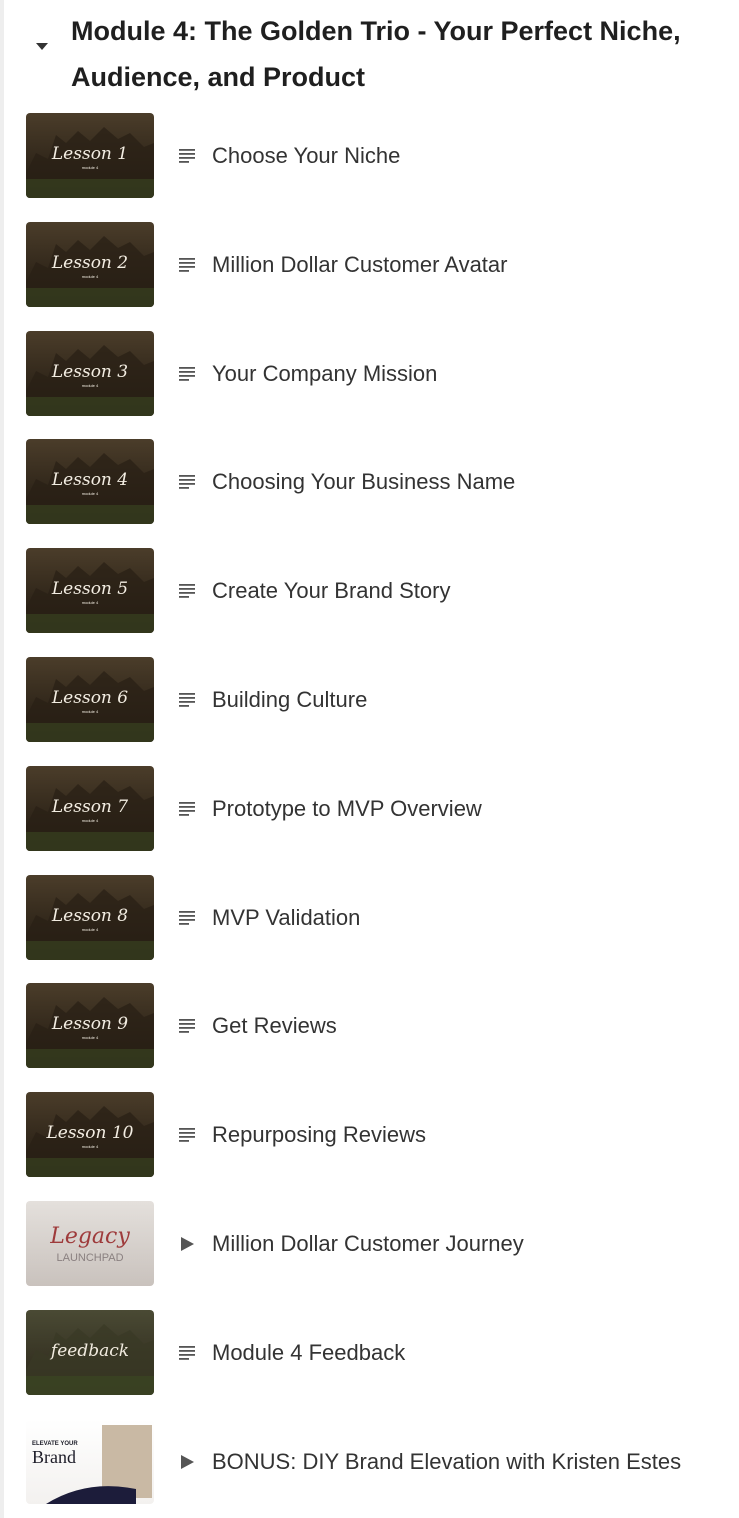 This screenshot has width=739, height=1518. What do you see at coordinates (347, 809) in the screenshot?
I see `lesson-title: Prototype to MVP Overview` at bounding box center [347, 809].